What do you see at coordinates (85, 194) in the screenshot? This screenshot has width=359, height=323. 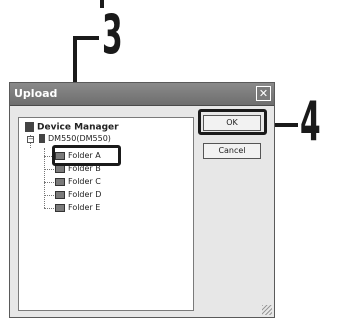 I see `folder-label: Folder D` at bounding box center [85, 194].